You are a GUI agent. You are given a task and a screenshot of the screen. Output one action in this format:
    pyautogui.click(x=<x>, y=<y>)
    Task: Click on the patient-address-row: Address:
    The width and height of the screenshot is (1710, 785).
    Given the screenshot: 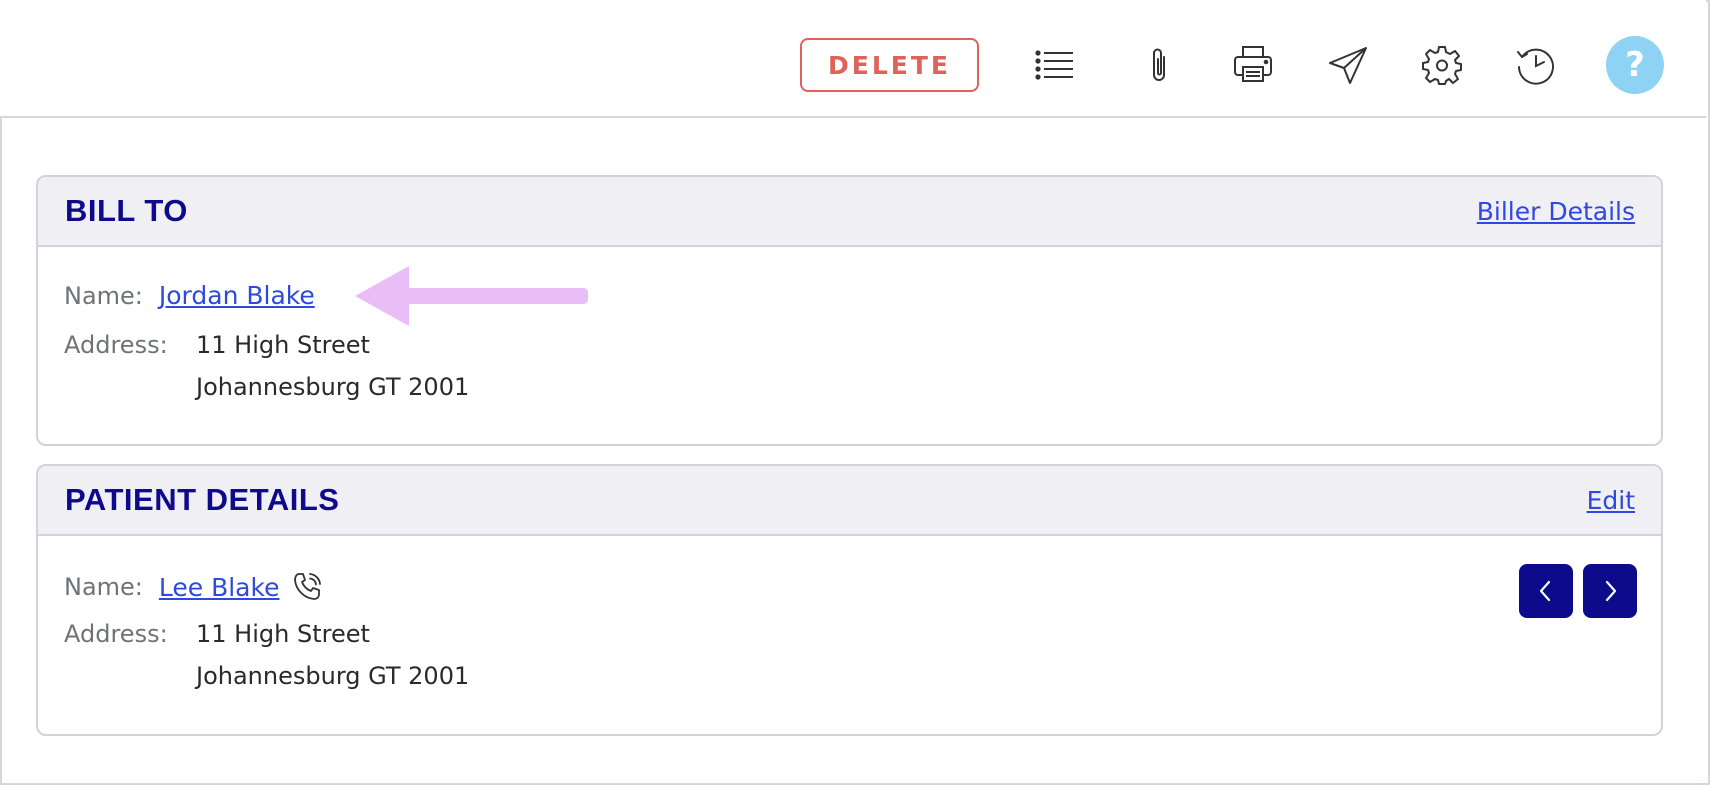 What is the action you would take?
    pyautogui.click(x=116, y=634)
    